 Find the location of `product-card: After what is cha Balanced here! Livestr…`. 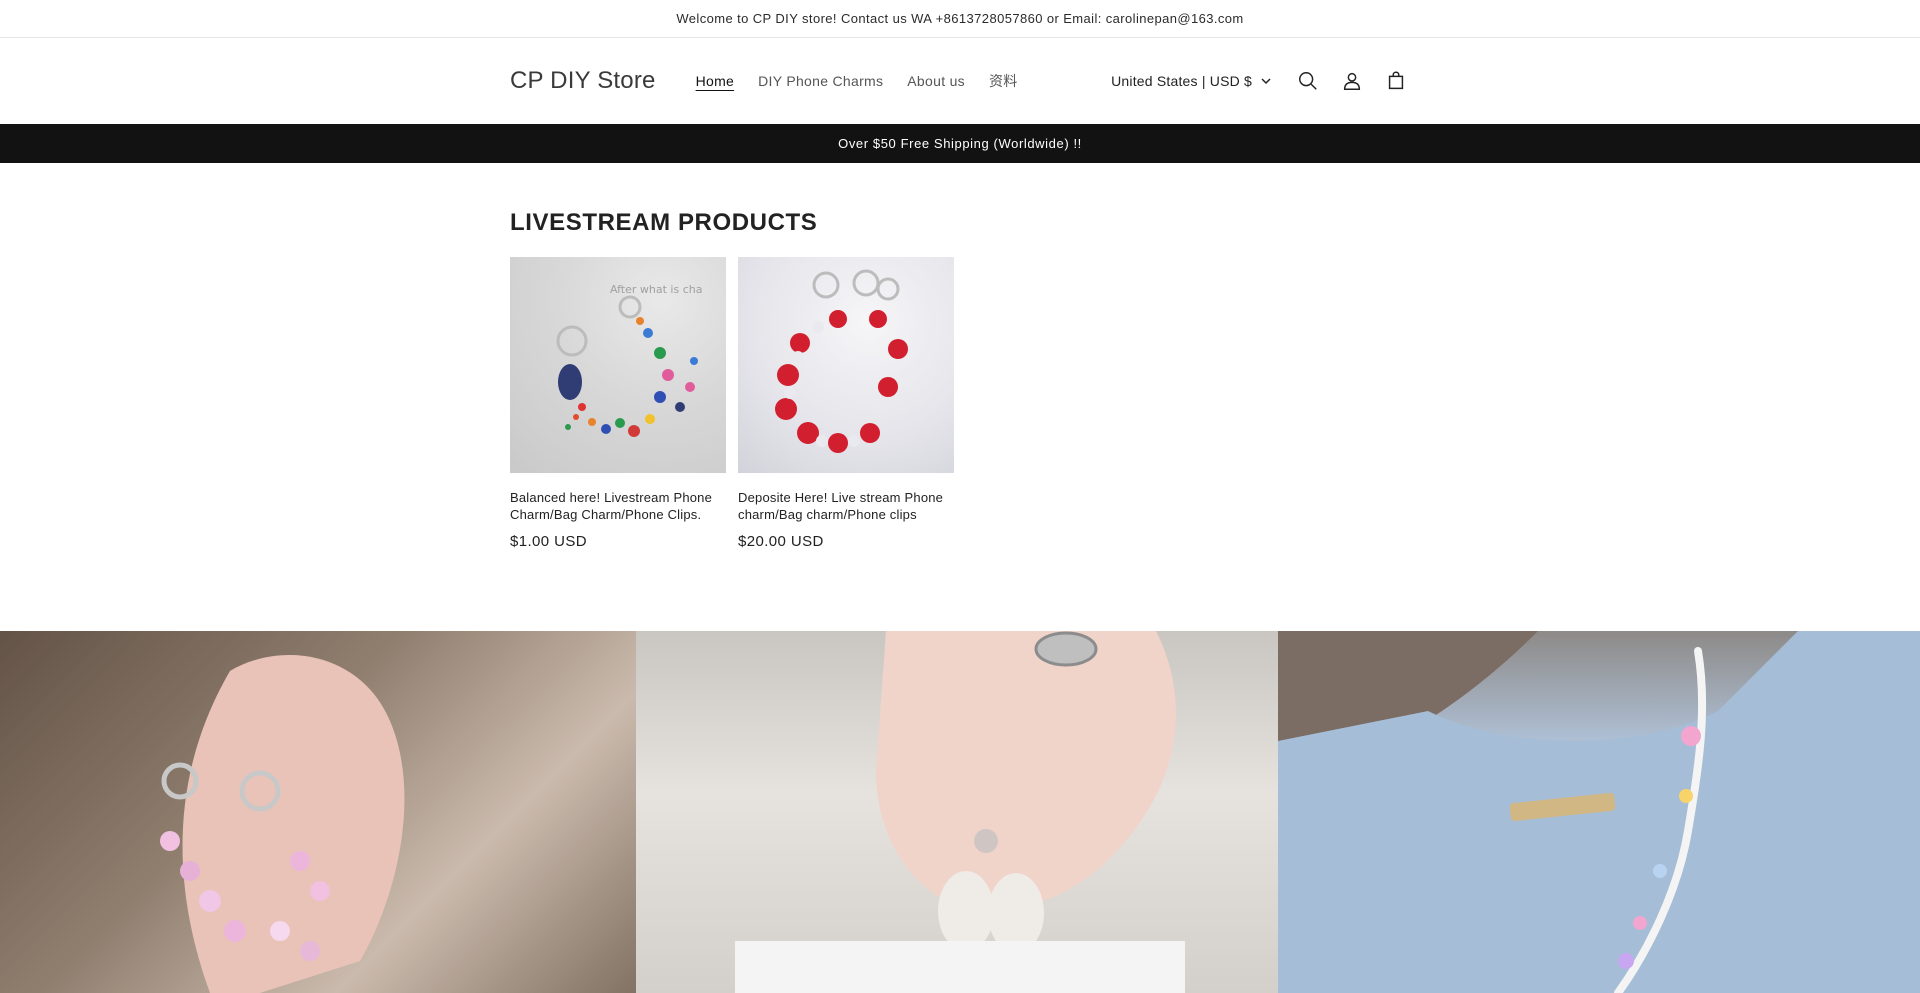

product-card: After what is cha Balanced here! Livestr… is located at coordinates (618, 403).